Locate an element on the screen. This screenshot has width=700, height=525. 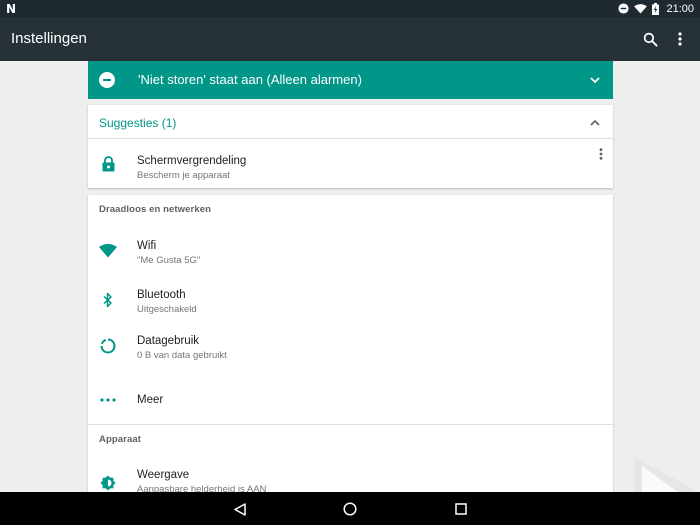
clock: 21:00 is located at coordinates (680, 8).